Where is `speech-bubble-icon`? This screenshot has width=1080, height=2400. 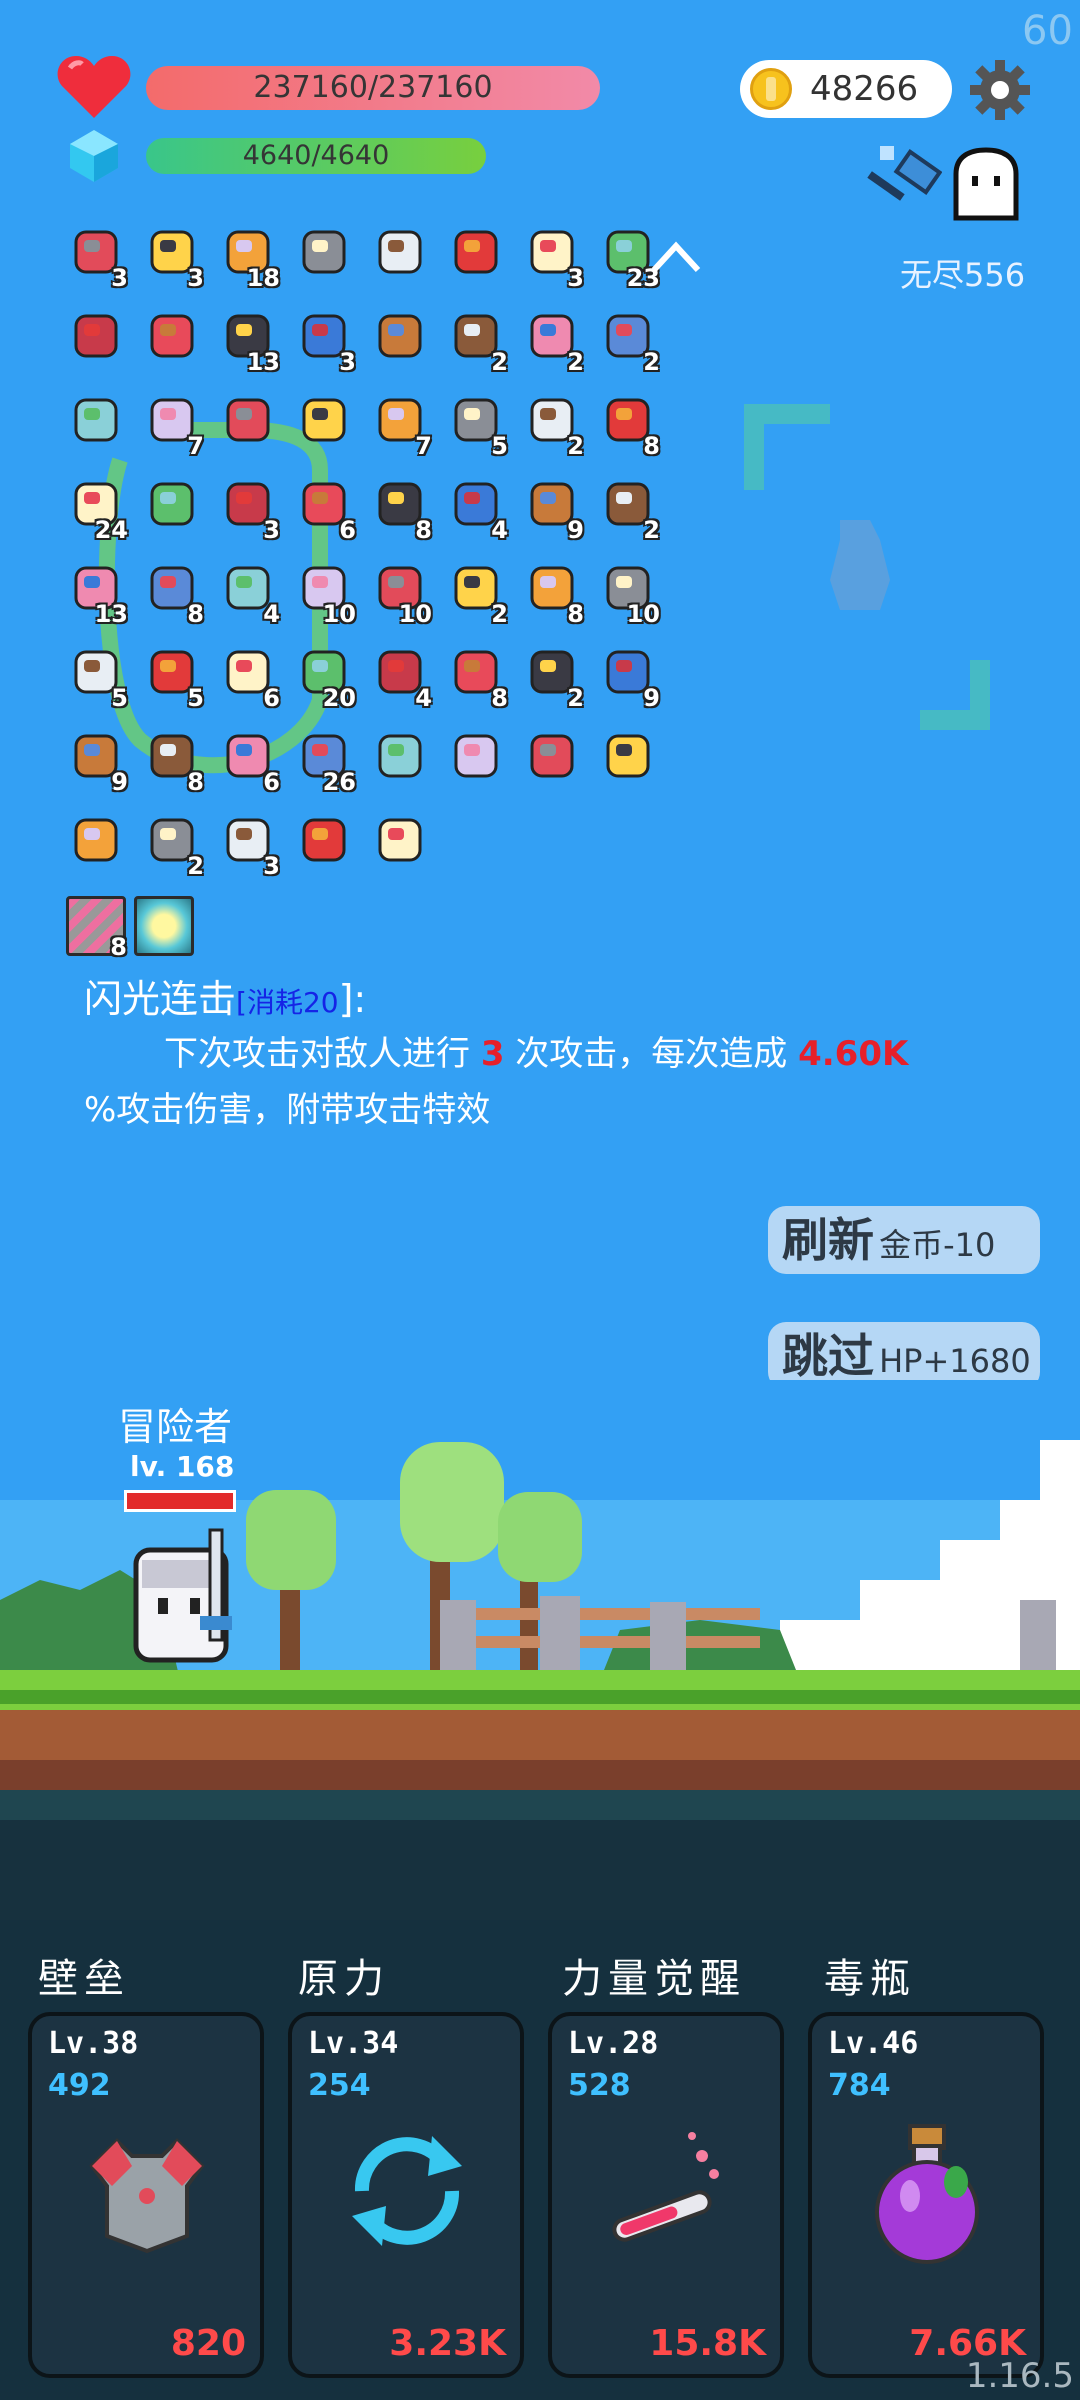 speech-bubble-icon is located at coordinates (324, 840).